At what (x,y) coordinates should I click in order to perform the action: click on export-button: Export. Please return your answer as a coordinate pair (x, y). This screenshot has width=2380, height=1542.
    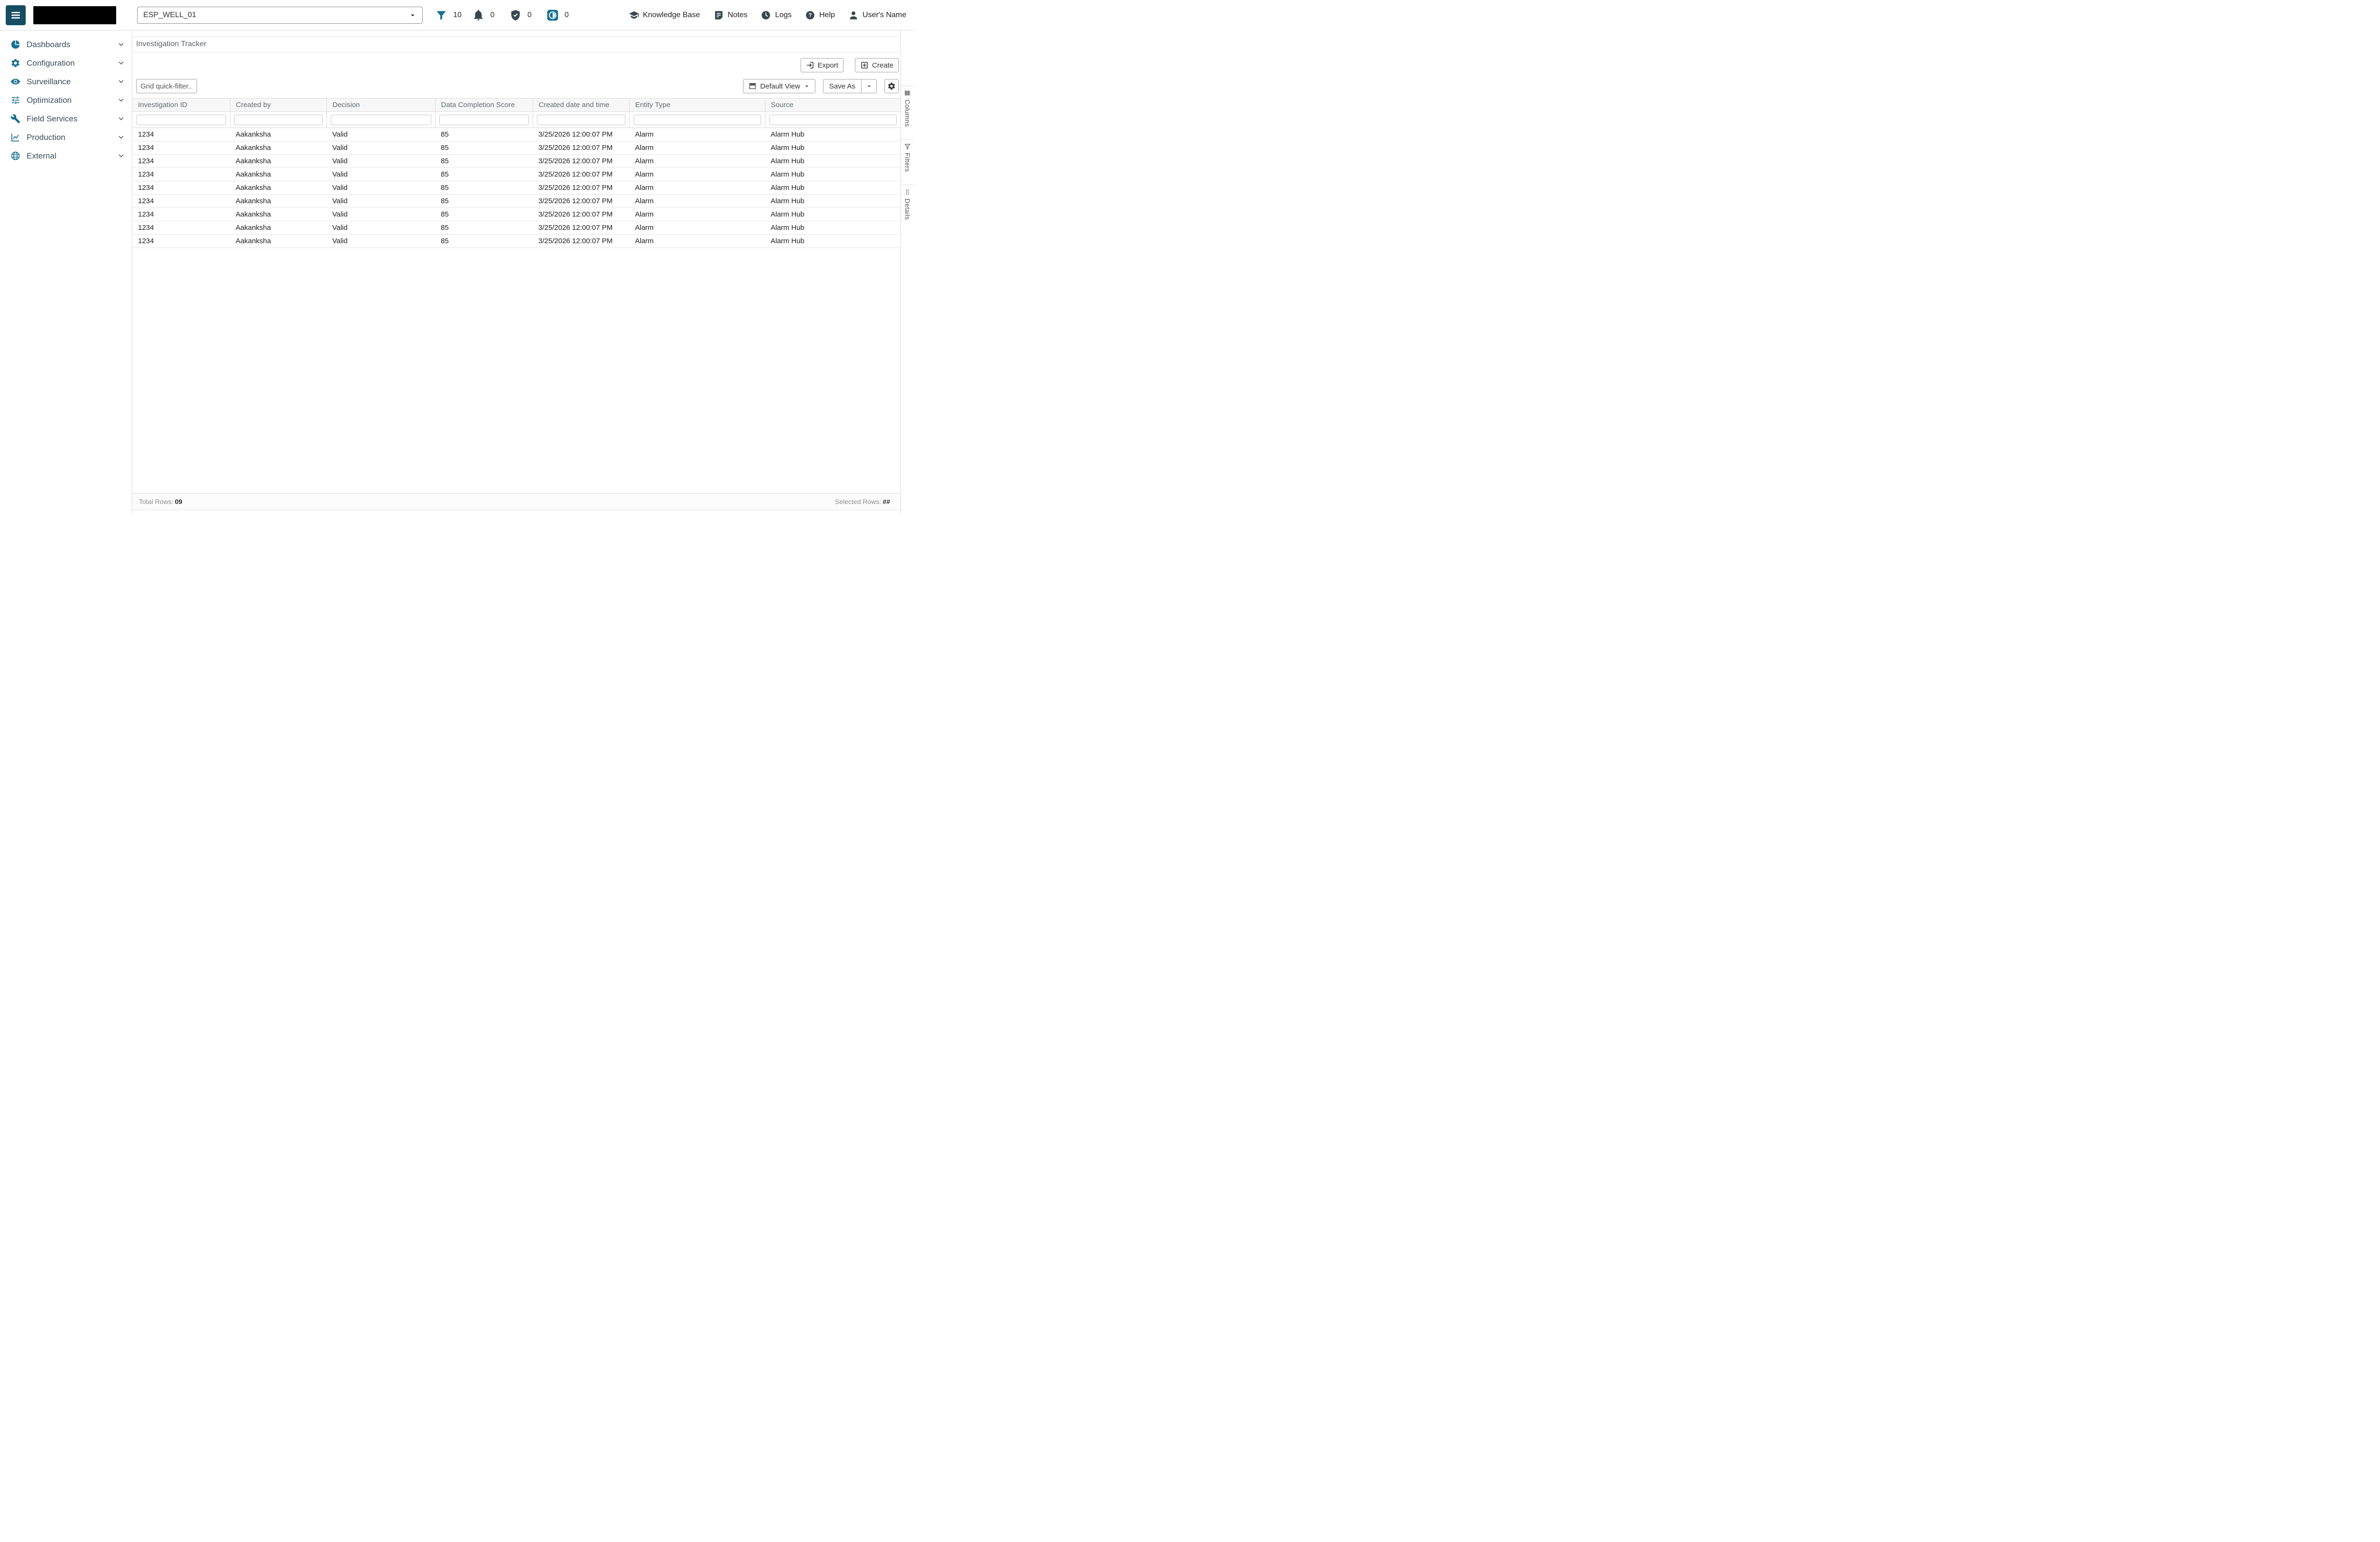
    Looking at the image, I should click on (821, 65).